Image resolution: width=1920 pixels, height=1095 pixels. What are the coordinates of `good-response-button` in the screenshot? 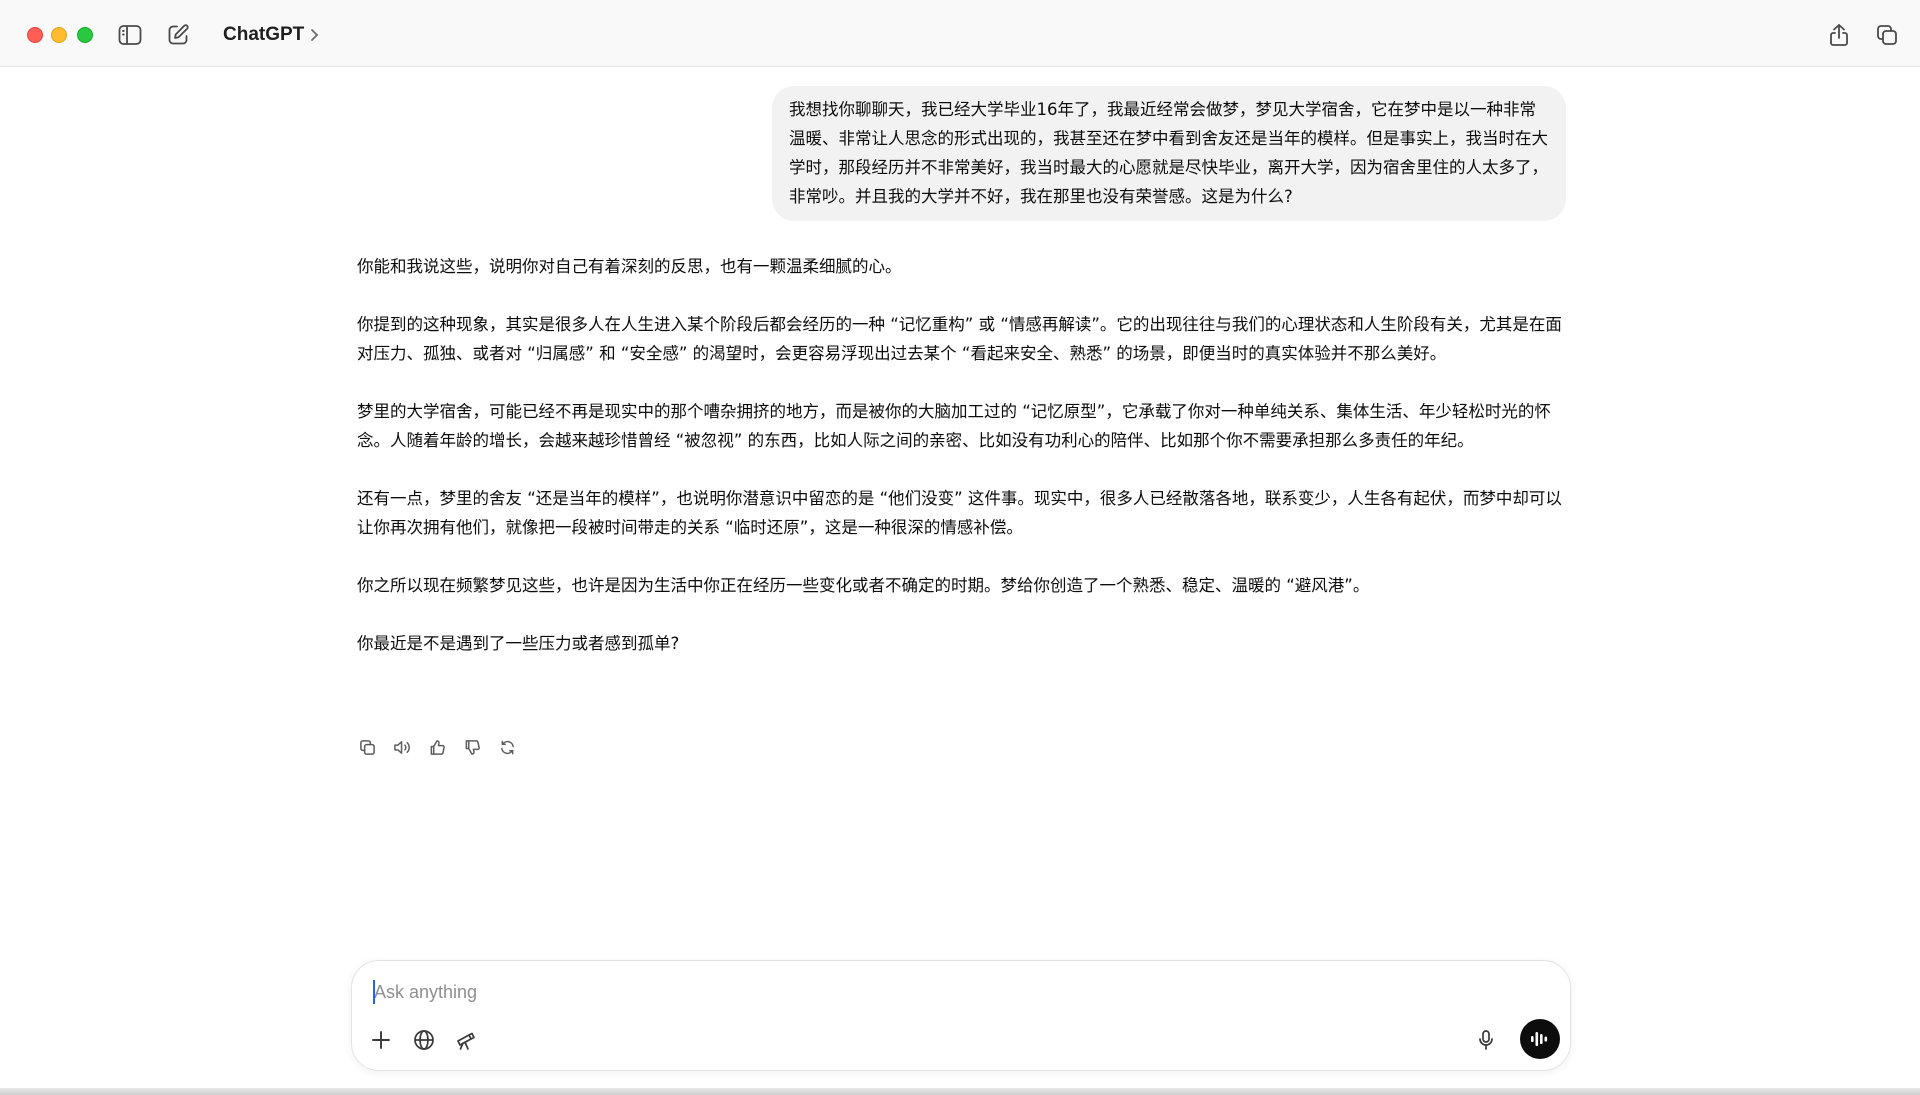 It's located at (437, 747).